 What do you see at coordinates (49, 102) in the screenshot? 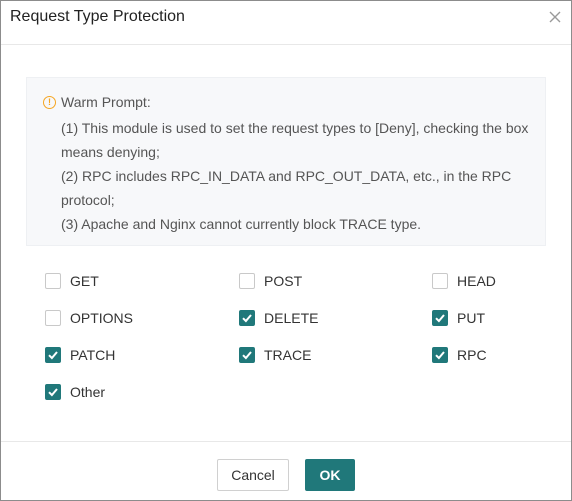
I see `warning-circle-icon: !` at bounding box center [49, 102].